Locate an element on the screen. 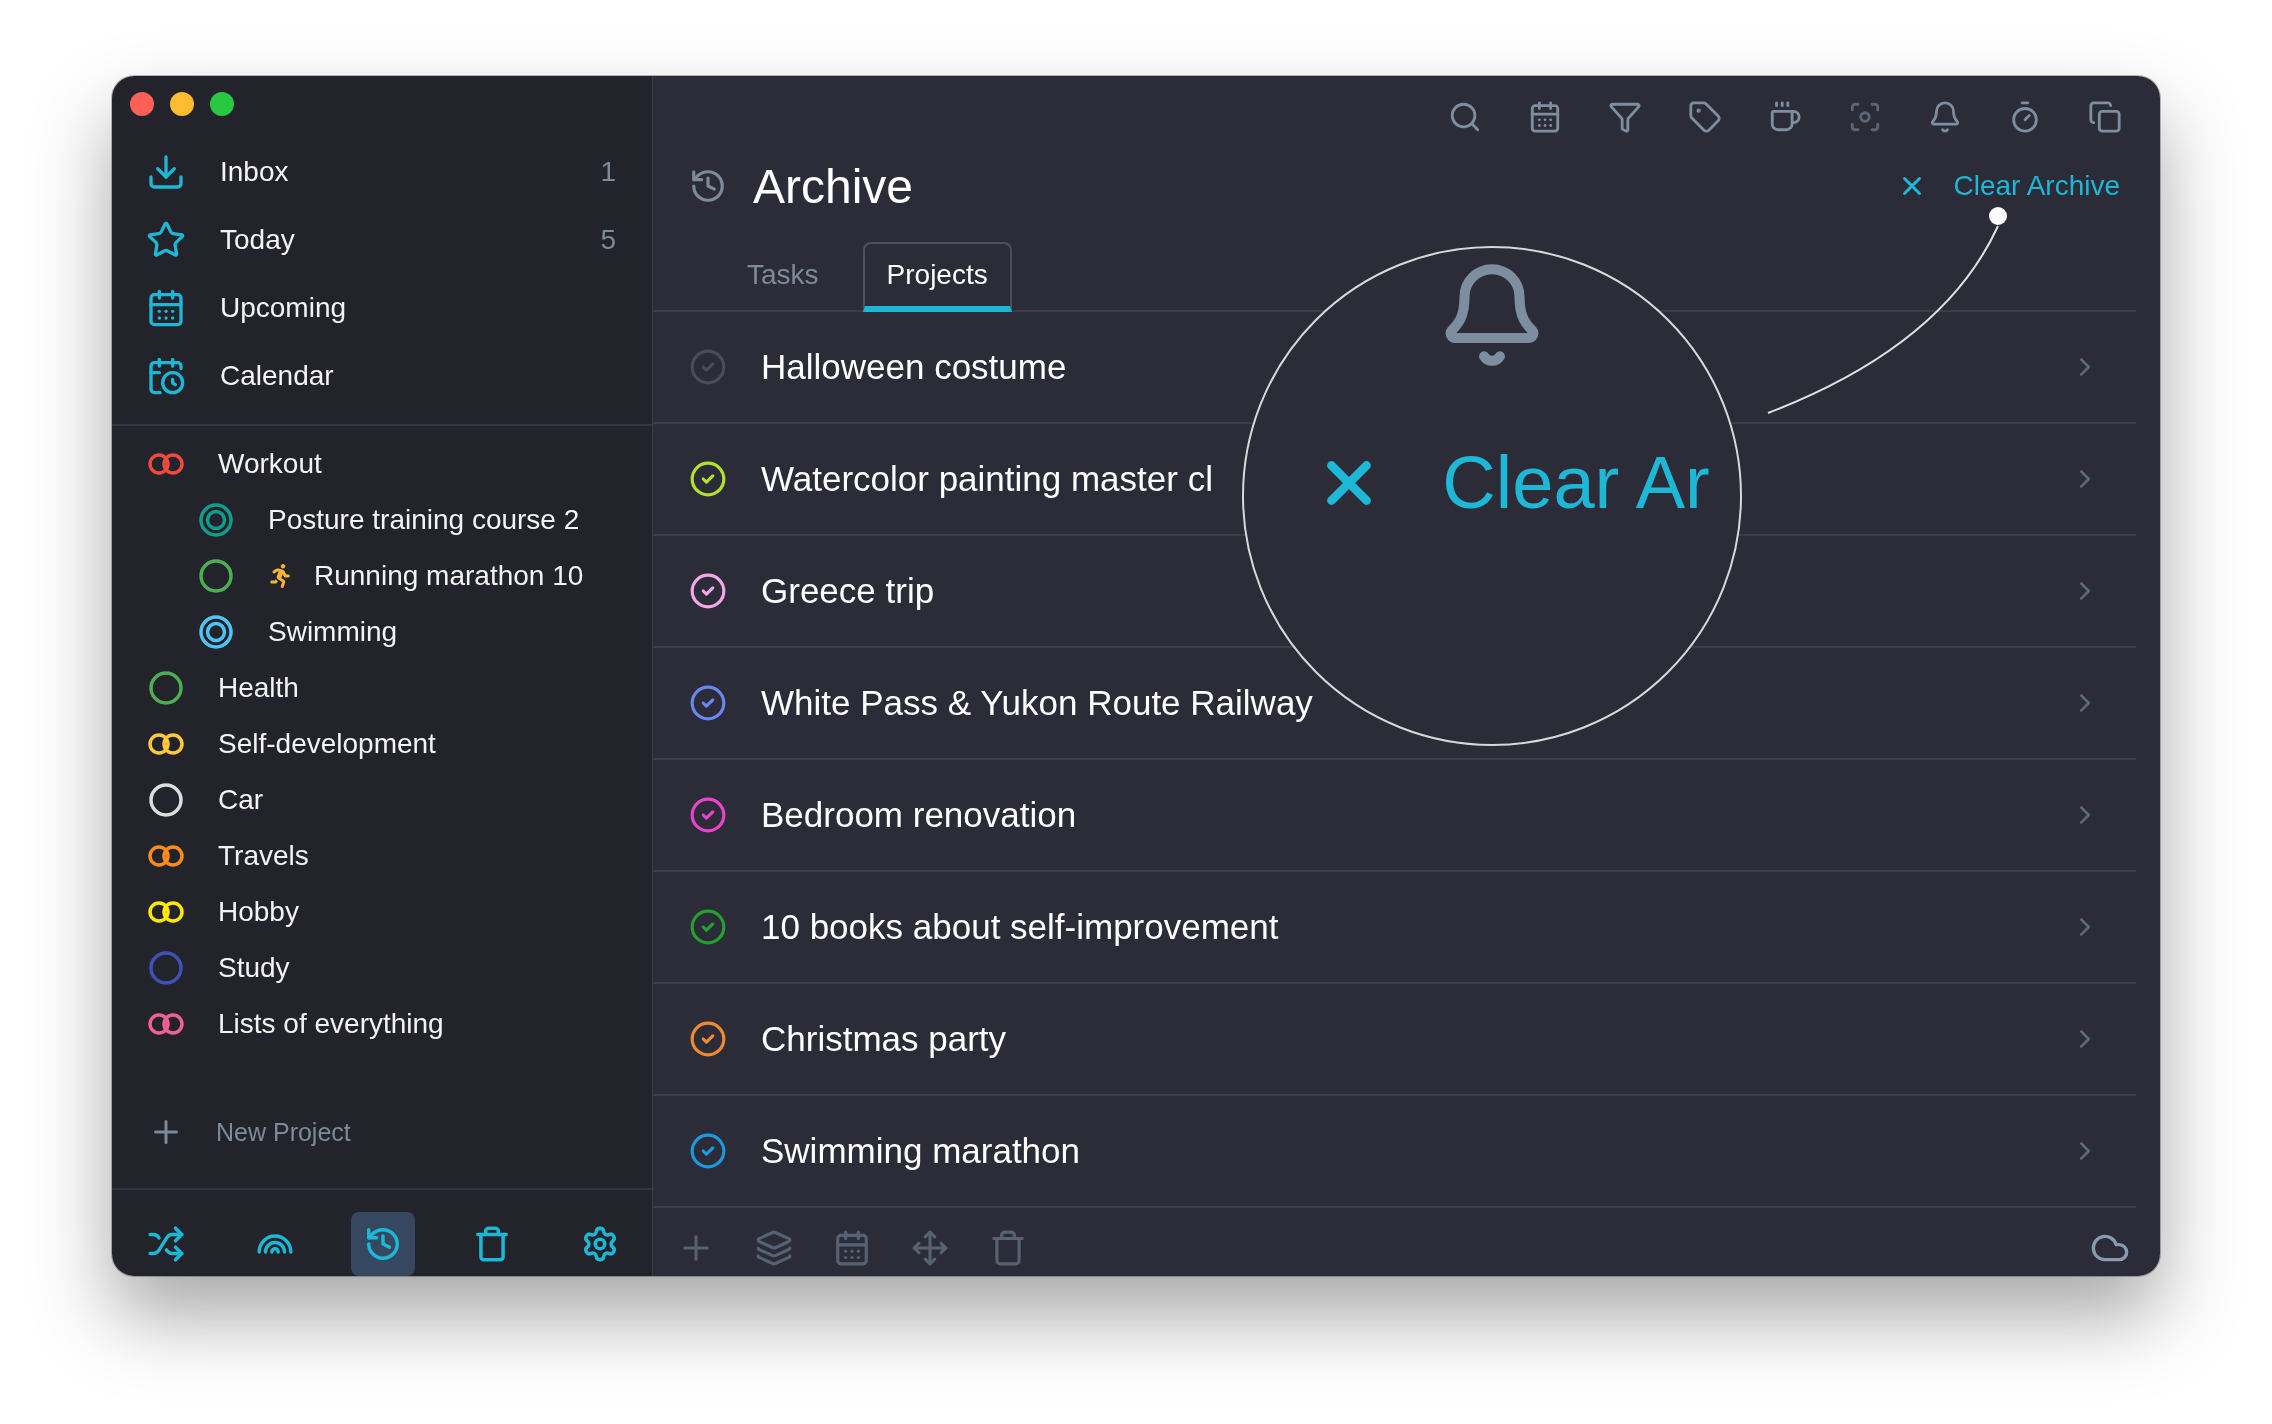 The image size is (2272, 1424). focus-icon is located at coordinates (1865, 117).